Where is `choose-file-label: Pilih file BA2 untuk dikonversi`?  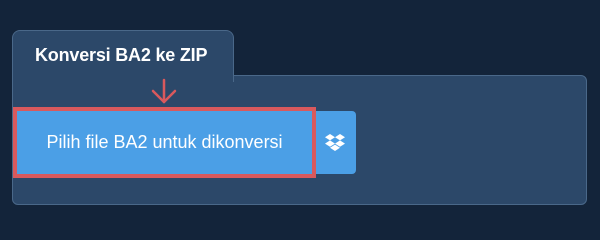
choose-file-label: Pilih file BA2 untuk dikonversi is located at coordinates (164, 142).